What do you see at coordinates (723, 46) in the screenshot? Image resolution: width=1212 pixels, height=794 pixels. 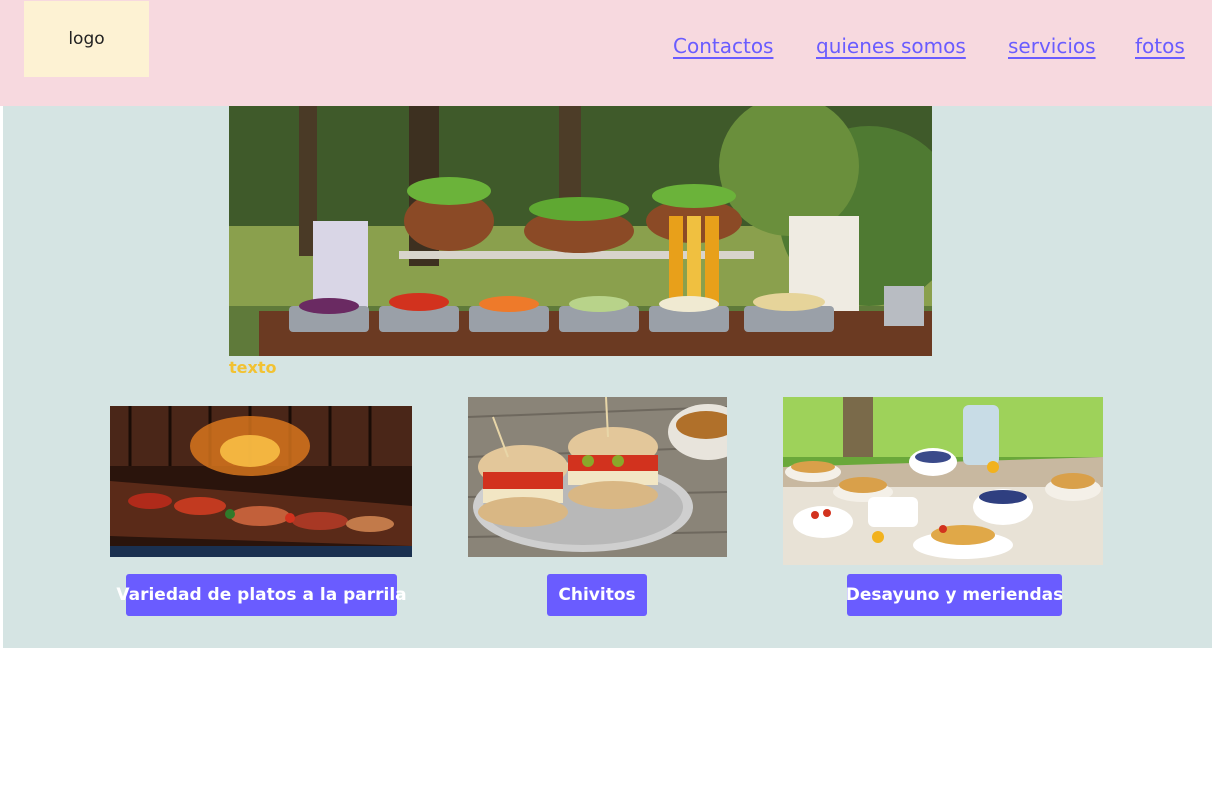 I see `nav-link-contactos: Contactos` at bounding box center [723, 46].